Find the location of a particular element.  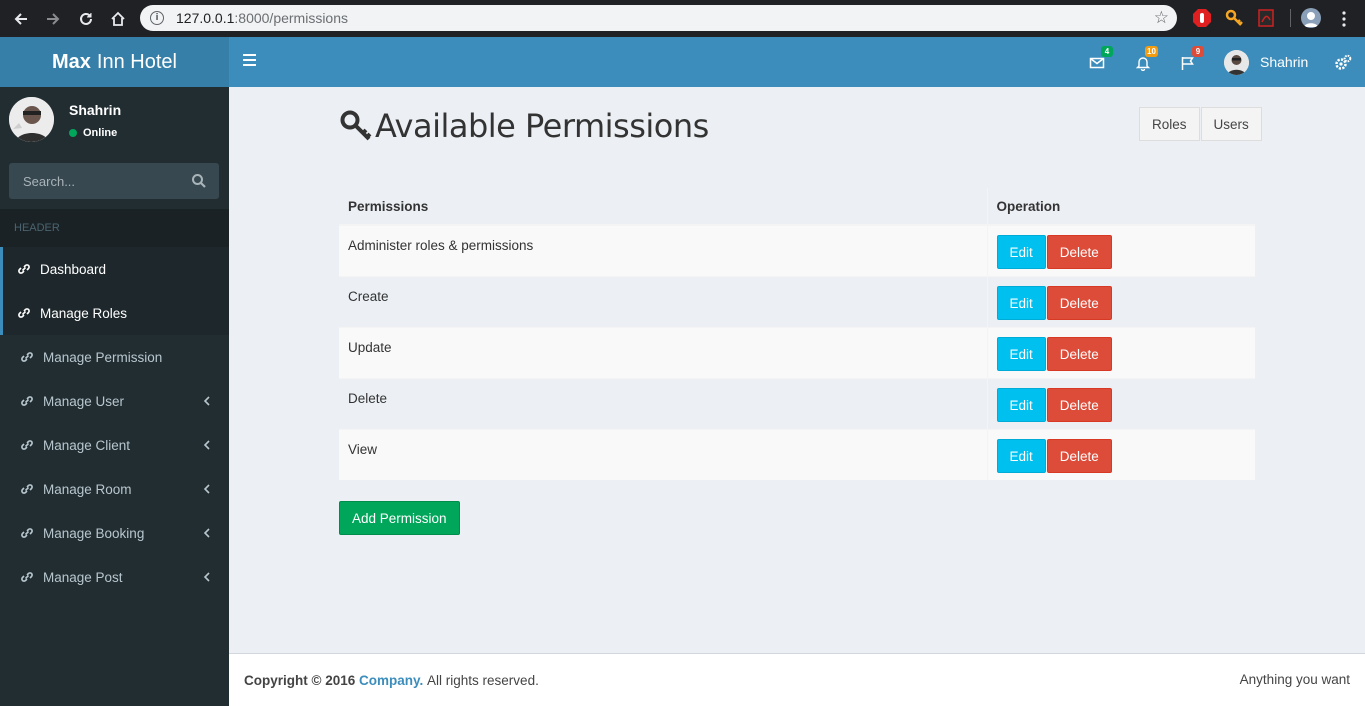

gears-icon is located at coordinates (1343, 62).